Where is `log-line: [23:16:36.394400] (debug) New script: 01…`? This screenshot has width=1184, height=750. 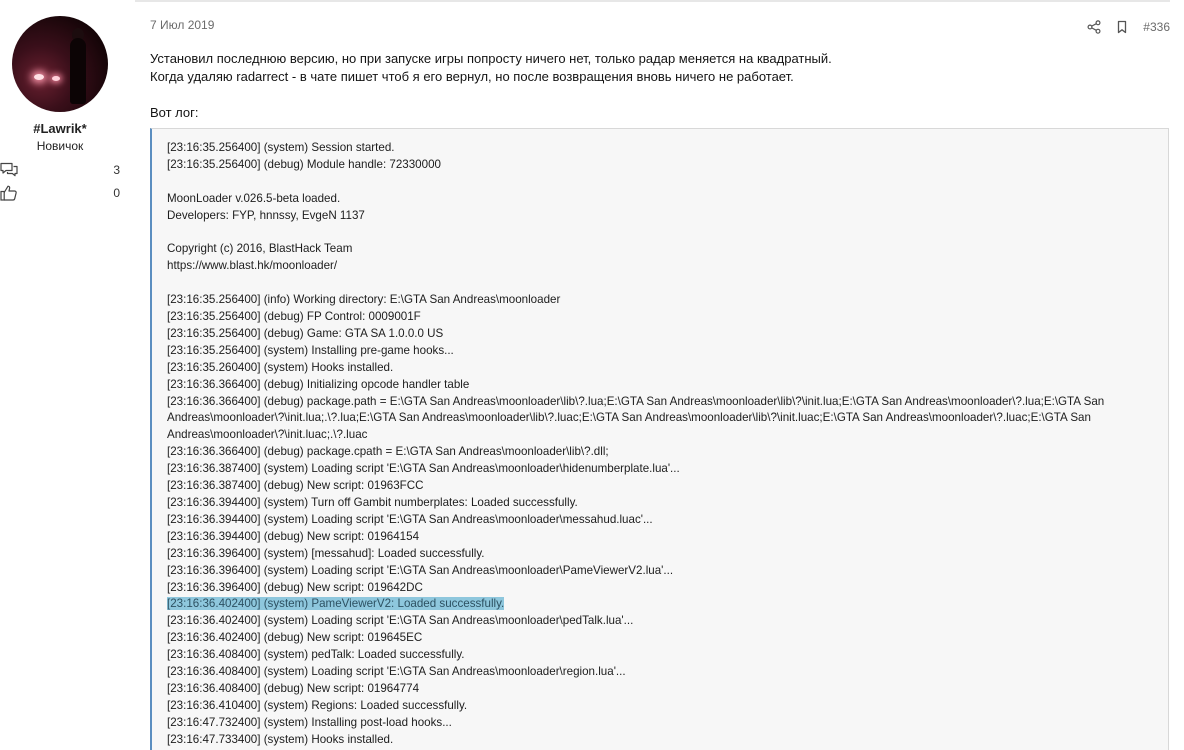
log-line: [23:16:36.394400] (debug) New script: 01… is located at coordinates (293, 536).